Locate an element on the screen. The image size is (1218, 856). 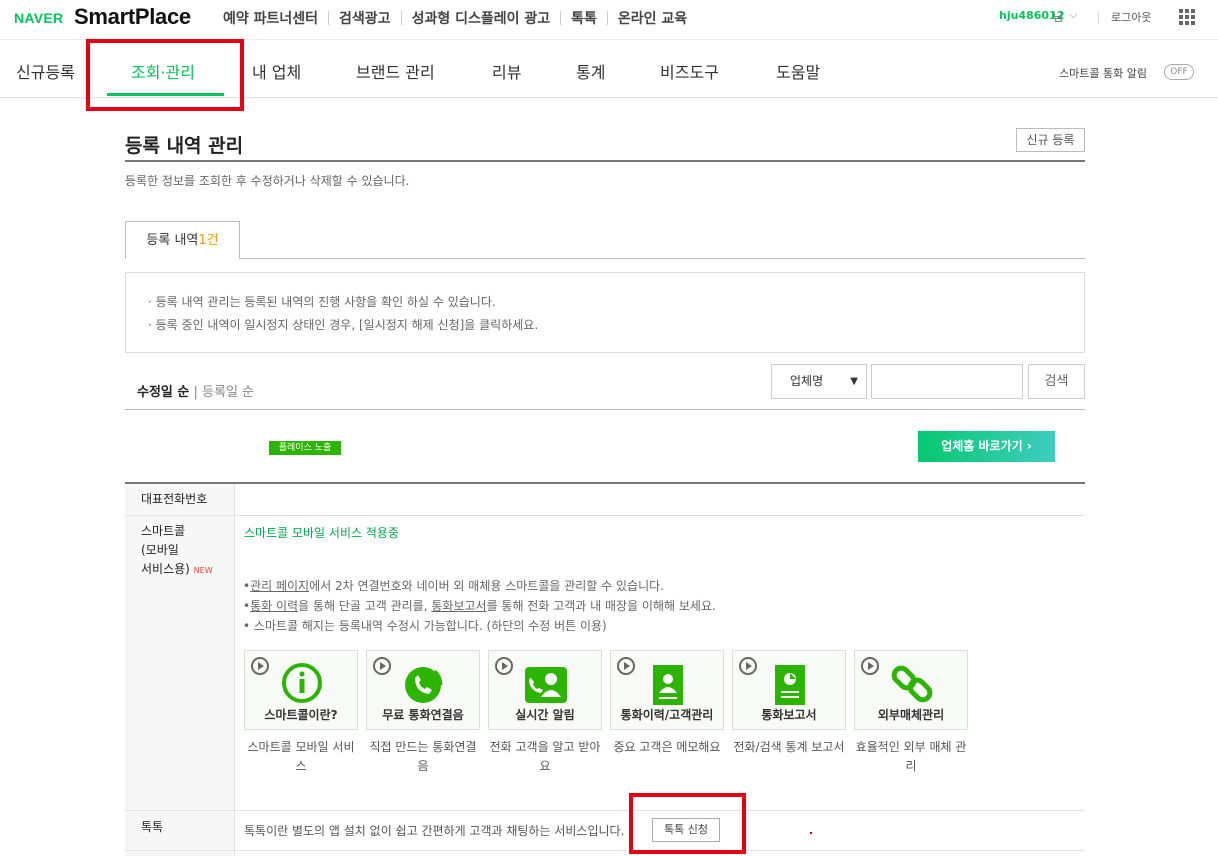
video-card-smartcall: 스마트콜이란? is located at coordinates (301, 690).